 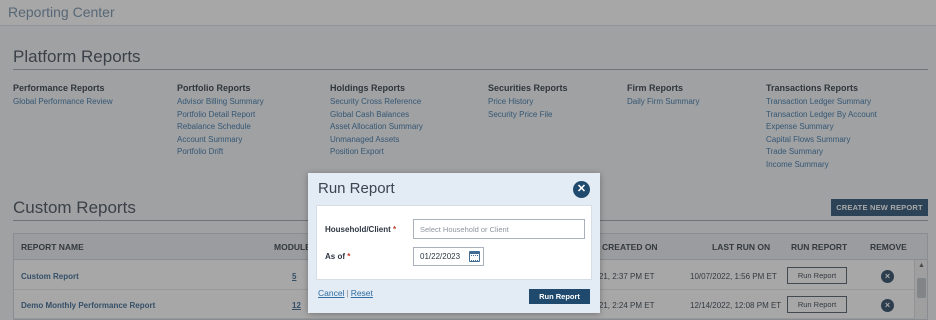 What do you see at coordinates (581, 189) in the screenshot?
I see `close-circle-icon: ✕` at bounding box center [581, 189].